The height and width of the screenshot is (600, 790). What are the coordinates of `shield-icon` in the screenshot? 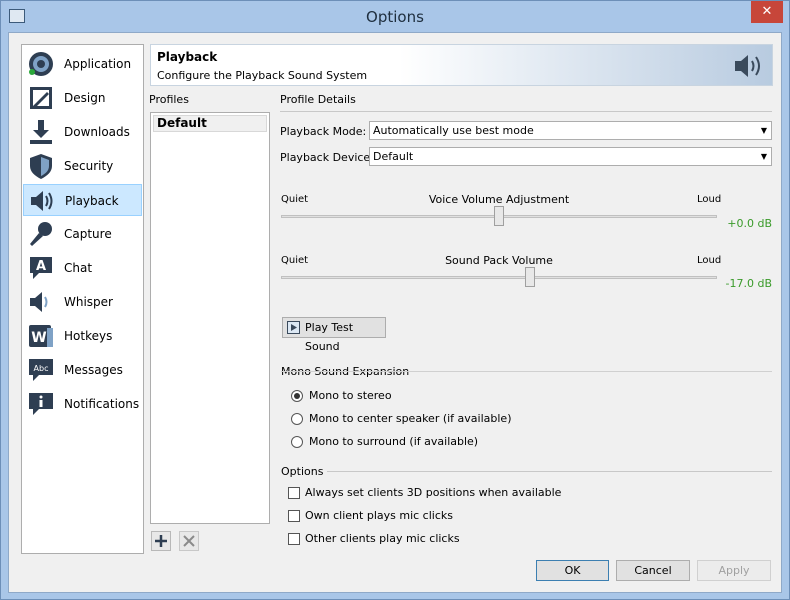 It's located at (41, 166).